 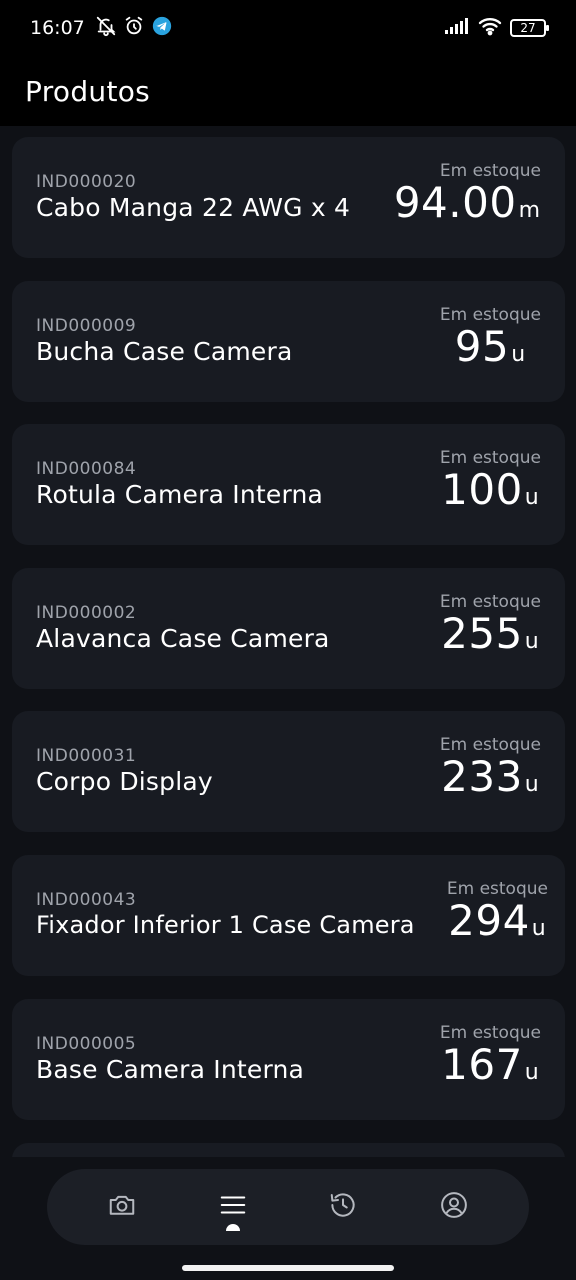 What do you see at coordinates (482, 489) in the screenshot?
I see `stock-quantity: 100` at bounding box center [482, 489].